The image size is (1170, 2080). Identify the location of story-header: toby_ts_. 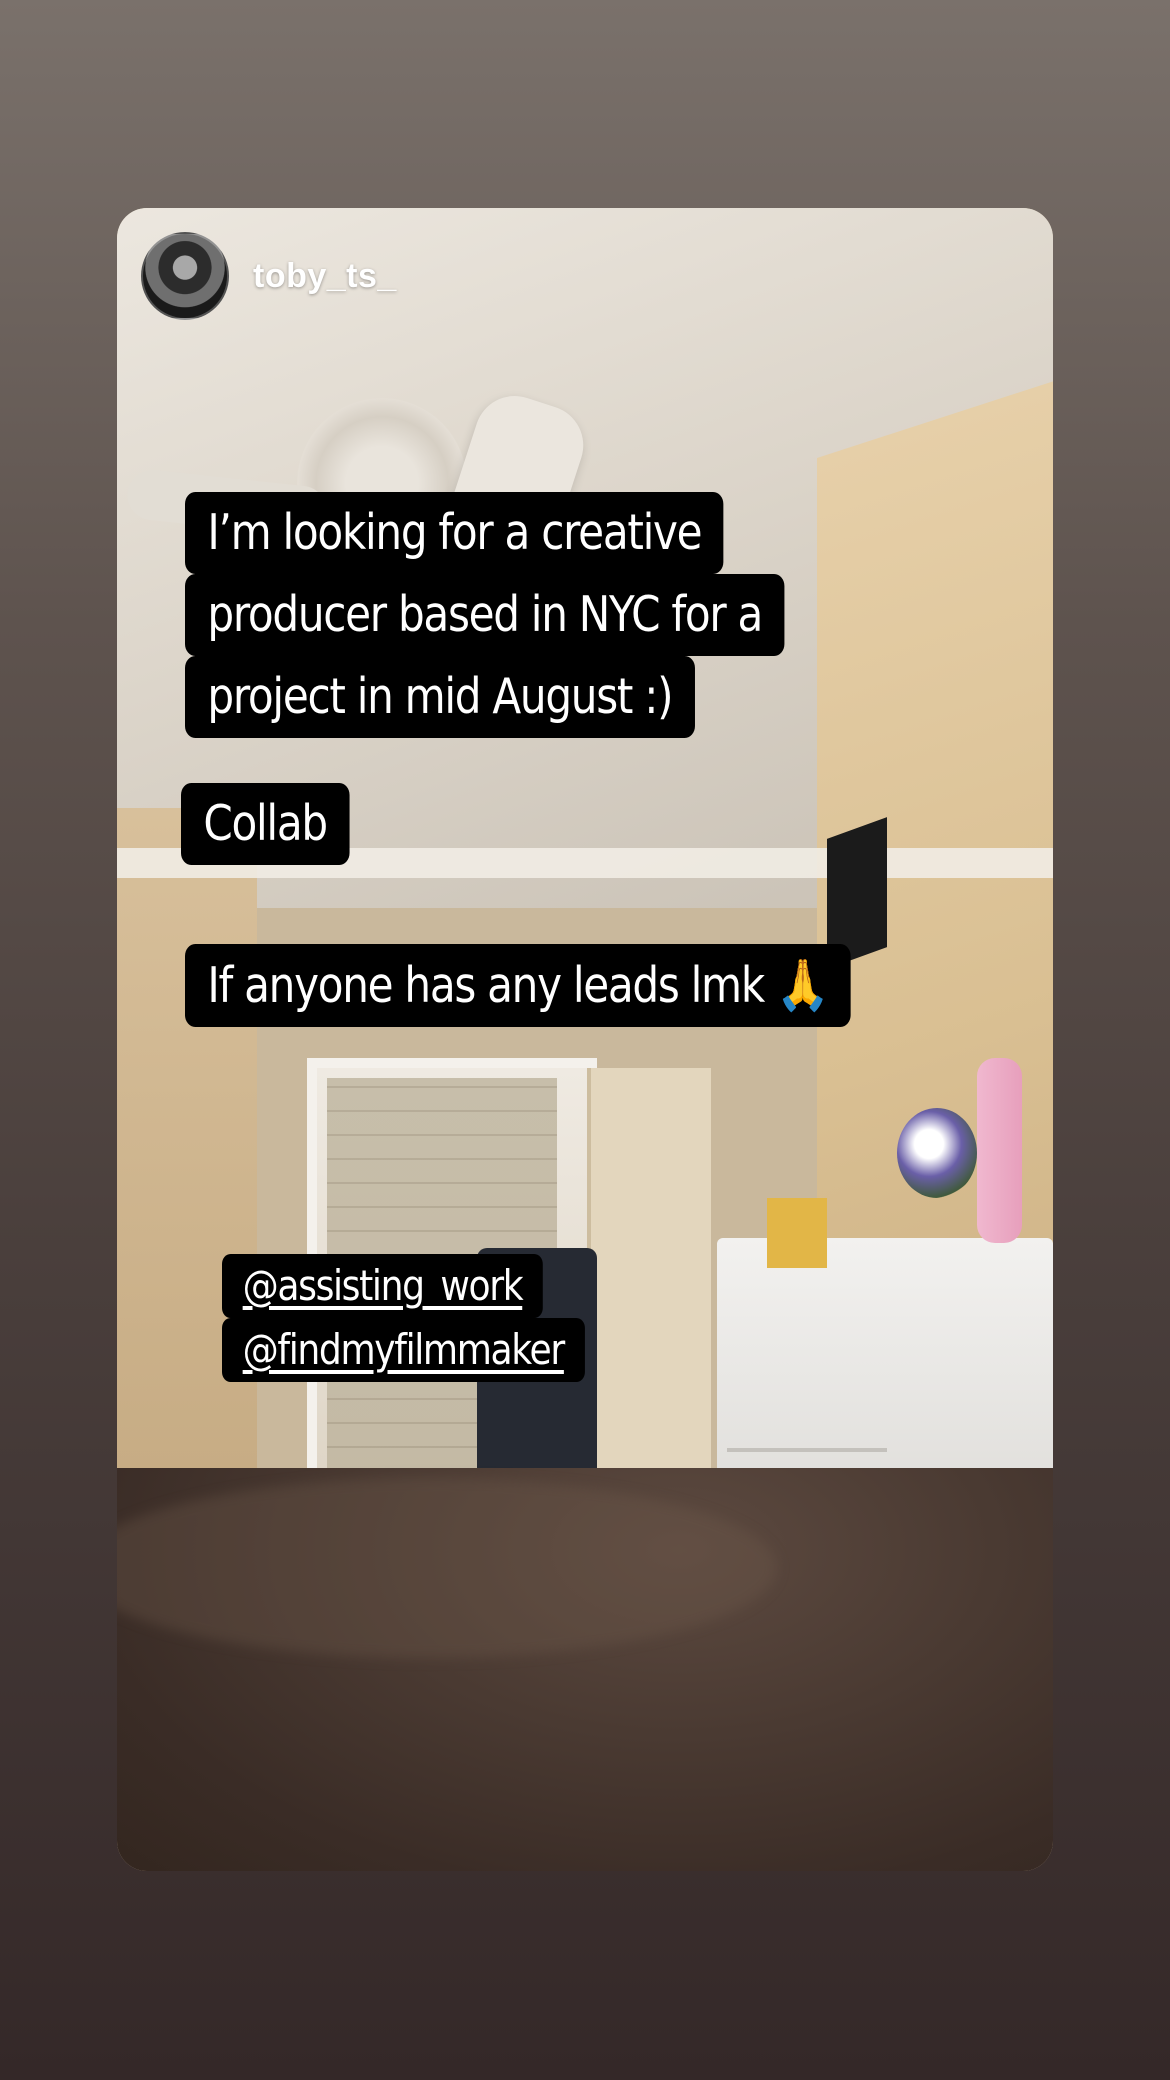
(269, 276).